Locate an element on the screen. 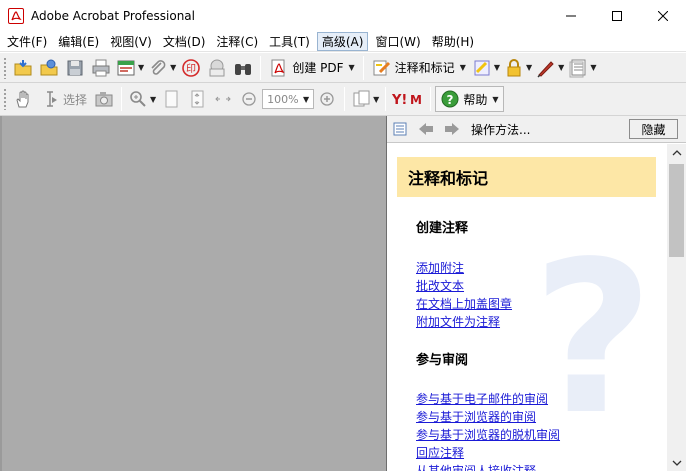 The height and width of the screenshot is (471, 686). review-button: ▼ is located at coordinates (486, 68).